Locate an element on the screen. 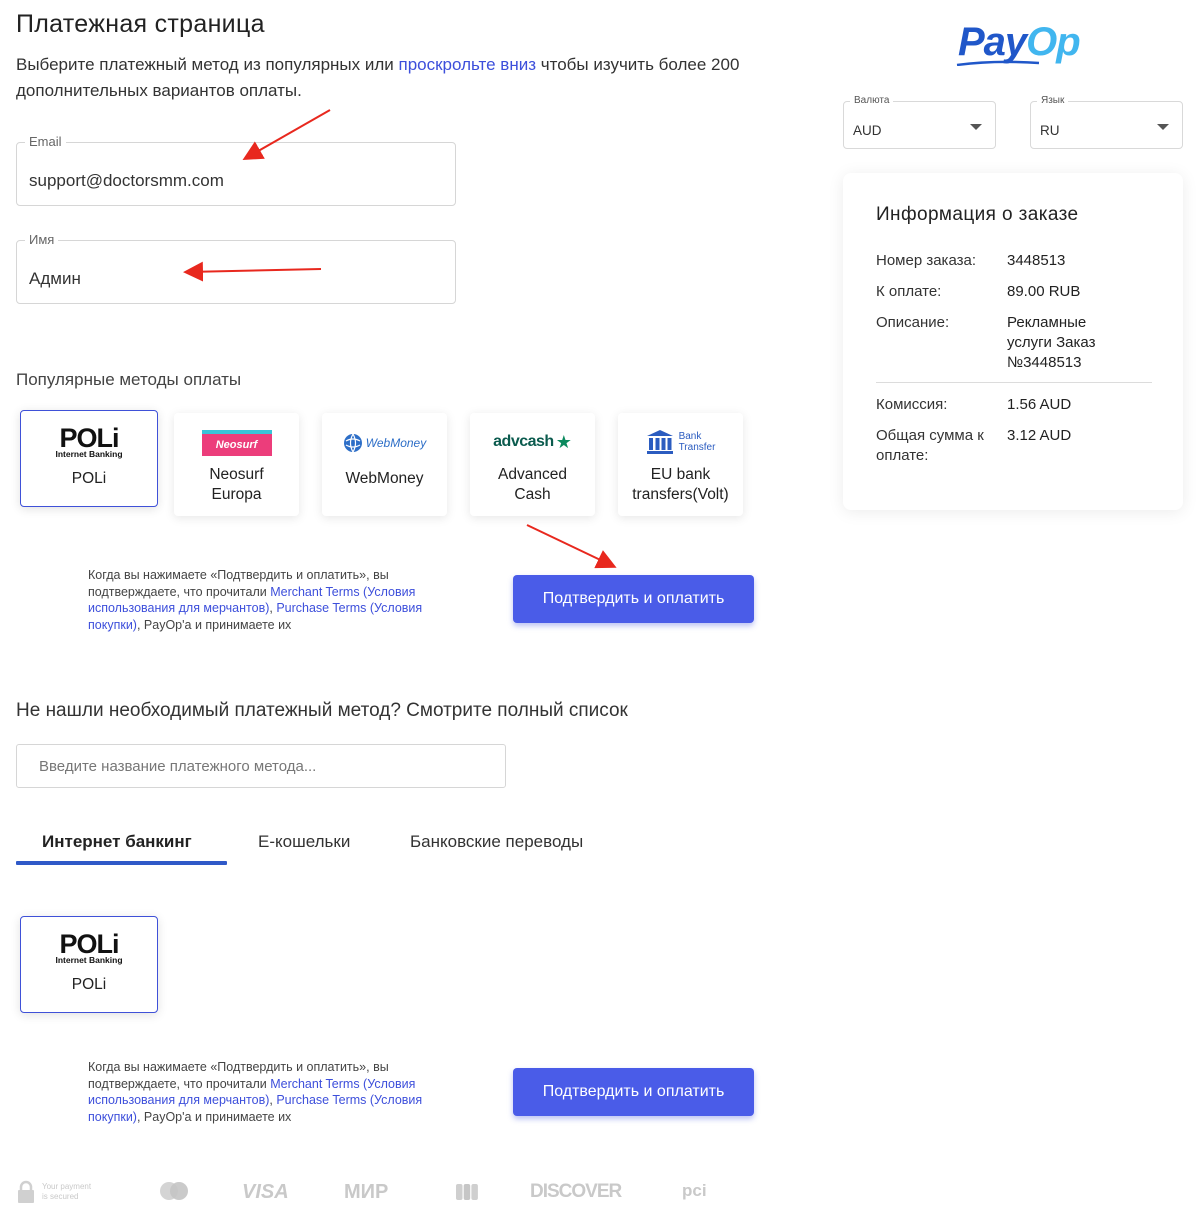 This screenshot has height=1226, width=1200. annotation-arrow-name is located at coordinates (252, 271).